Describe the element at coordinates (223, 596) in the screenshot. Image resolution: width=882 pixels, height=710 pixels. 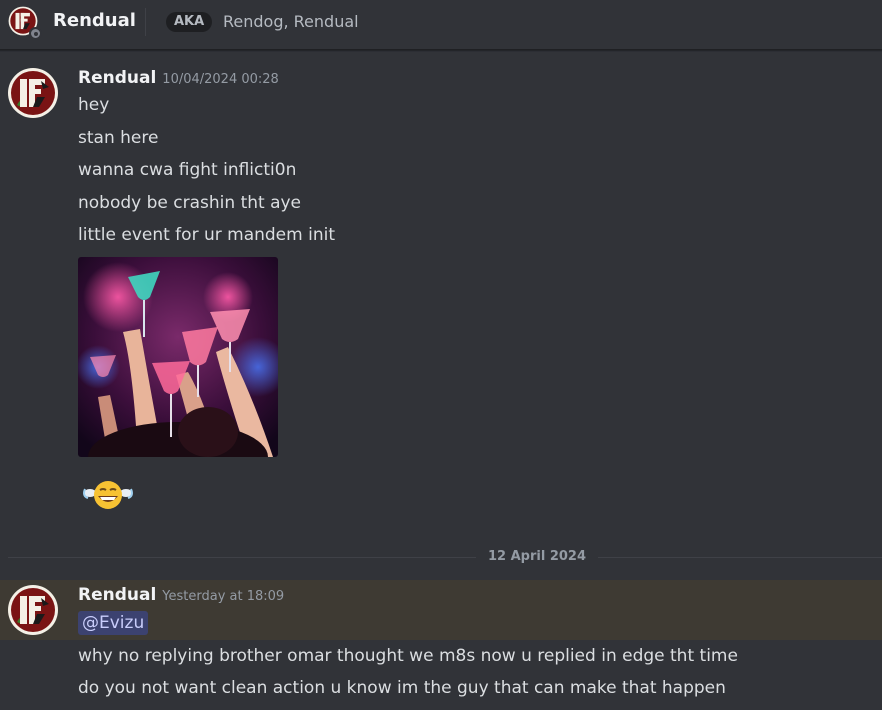
I see `message-timestamp: Yesterday at 18:09` at that location.